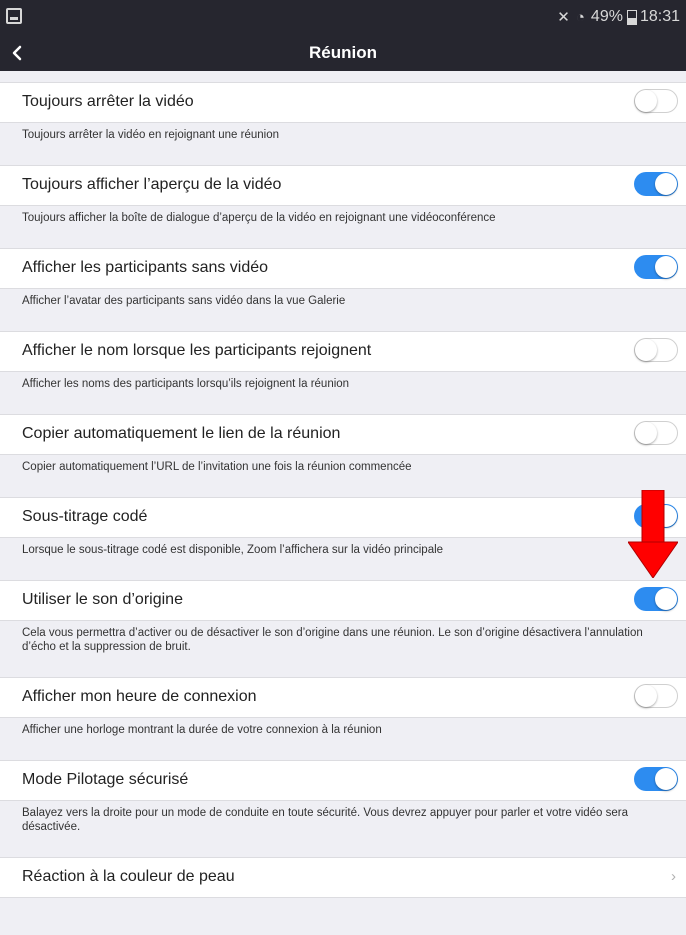 The height and width of the screenshot is (935, 686). Describe the element at coordinates (139, 696) in the screenshot. I see `setting-label: Afficher mon heure de connexion` at that location.